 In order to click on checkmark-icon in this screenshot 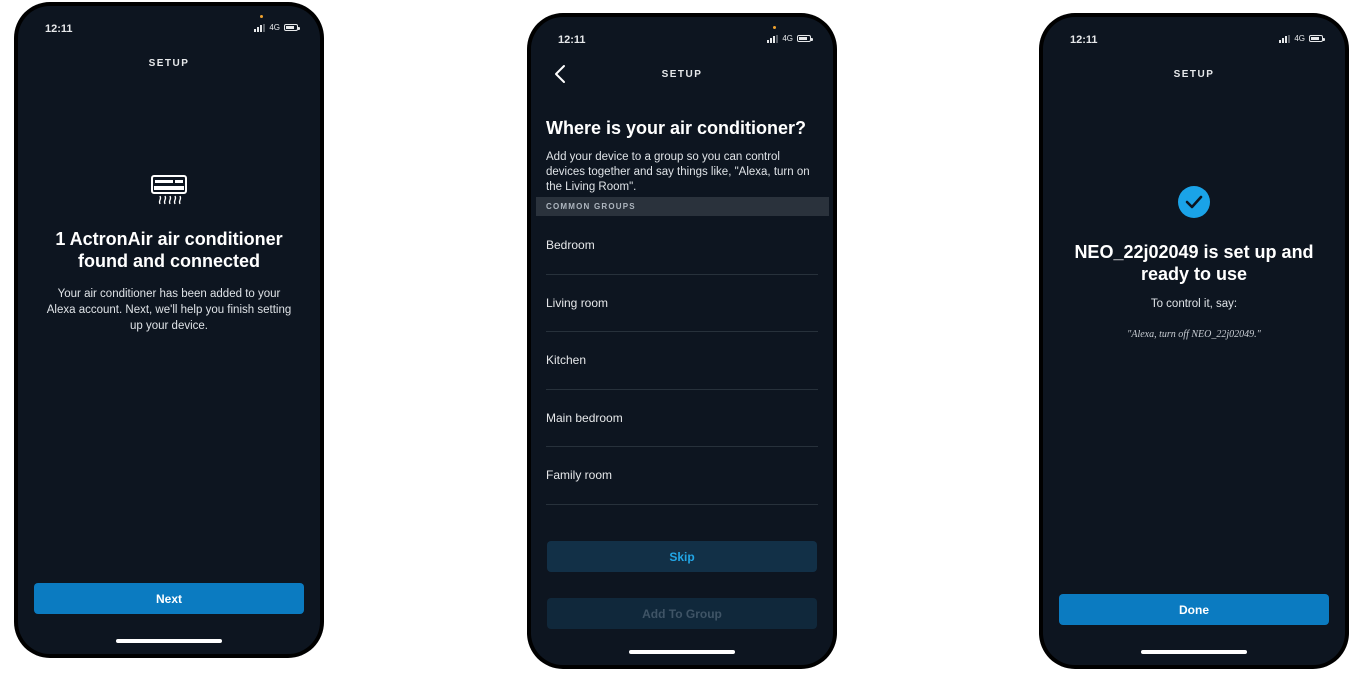, I will do `click(1194, 202)`.